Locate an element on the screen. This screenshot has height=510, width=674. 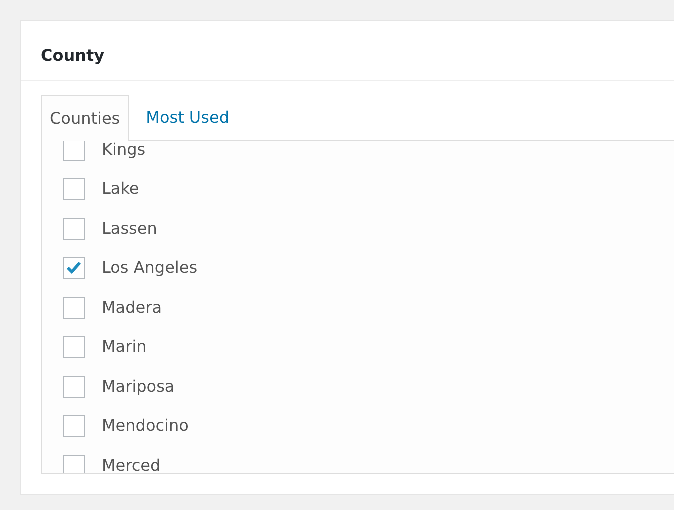
checkbox-label: Marin is located at coordinates (124, 347).